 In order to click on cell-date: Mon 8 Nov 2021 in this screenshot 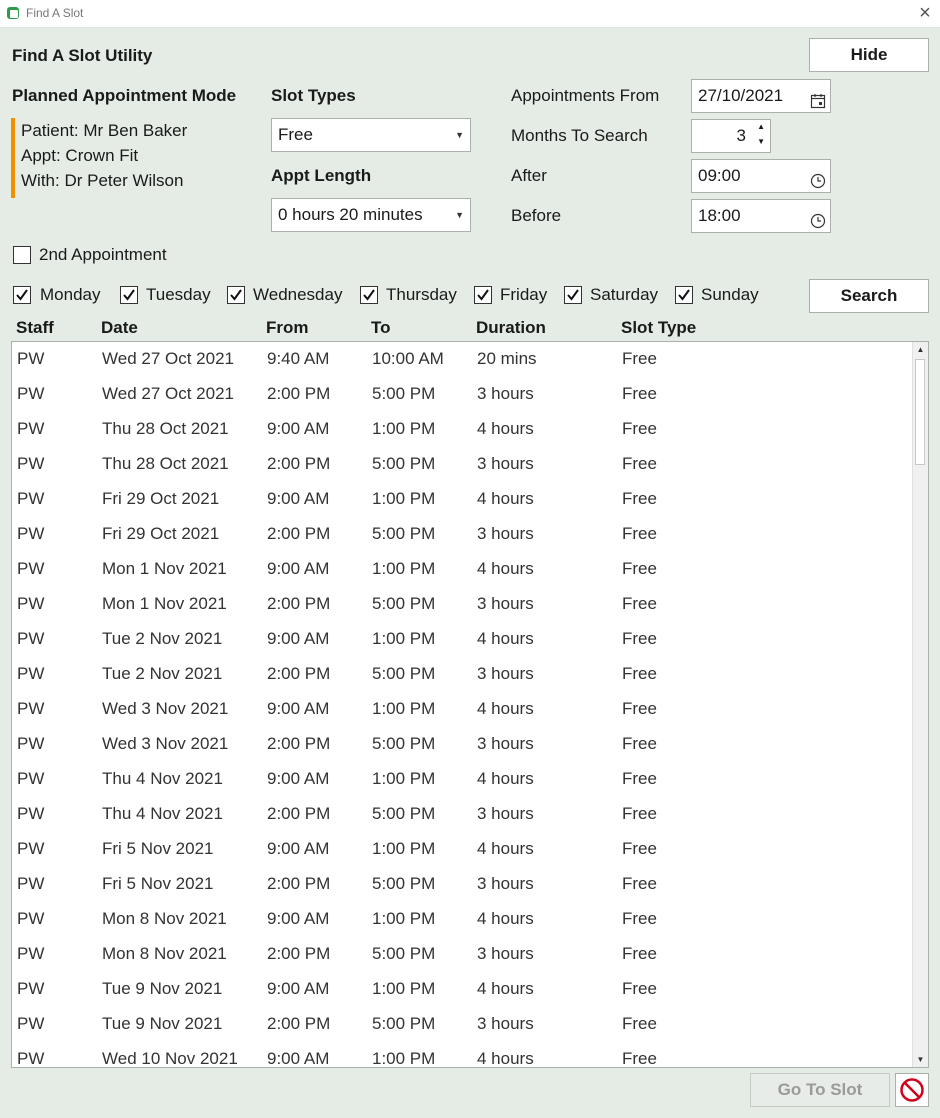, I will do `click(164, 953)`.